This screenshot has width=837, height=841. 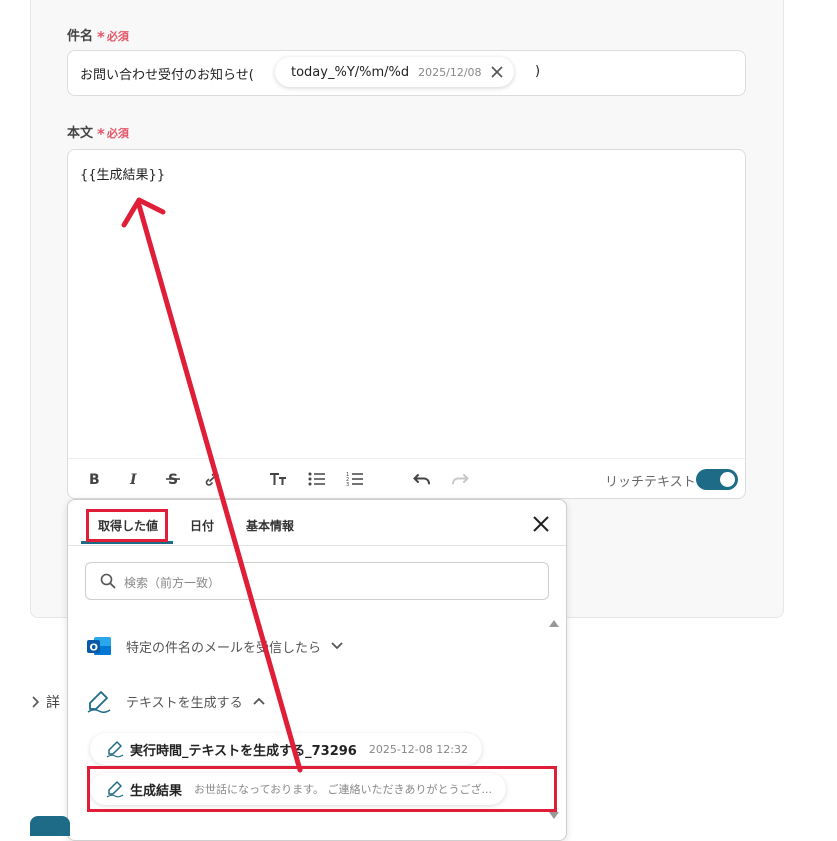 What do you see at coordinates (94, 648) in the screenshot?
I see `svg-text: O` at bounding box center [94, 648].